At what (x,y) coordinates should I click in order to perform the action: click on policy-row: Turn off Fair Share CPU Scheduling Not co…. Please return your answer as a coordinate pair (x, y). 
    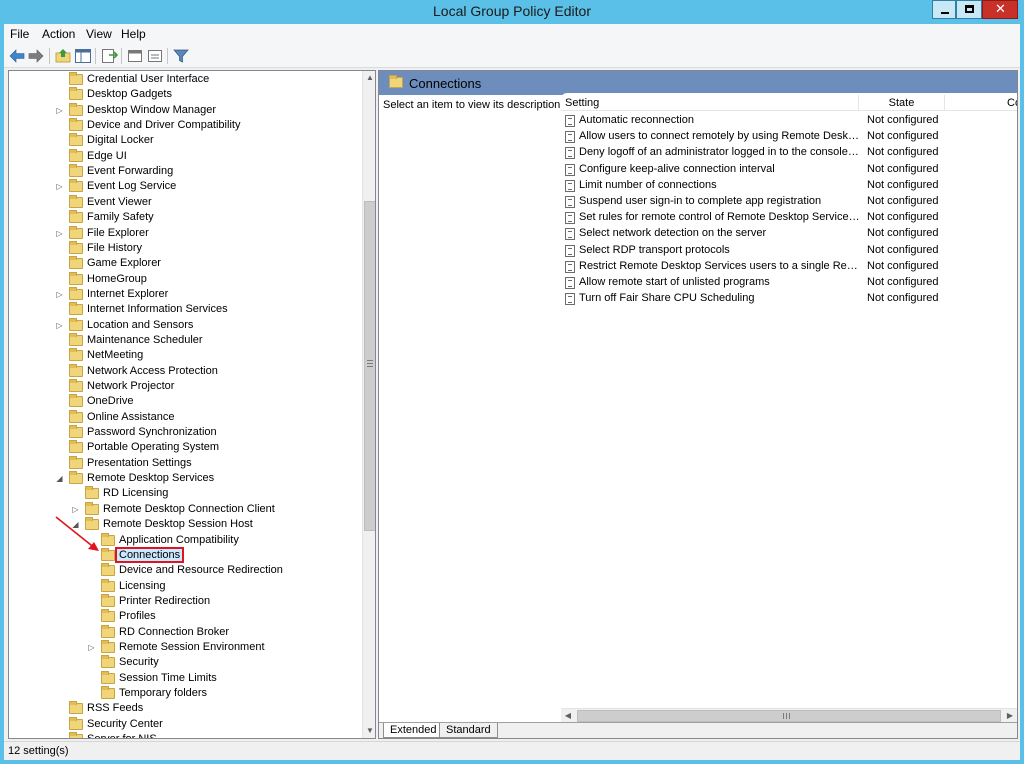
    Looking at the image, I should click on (785, 299).